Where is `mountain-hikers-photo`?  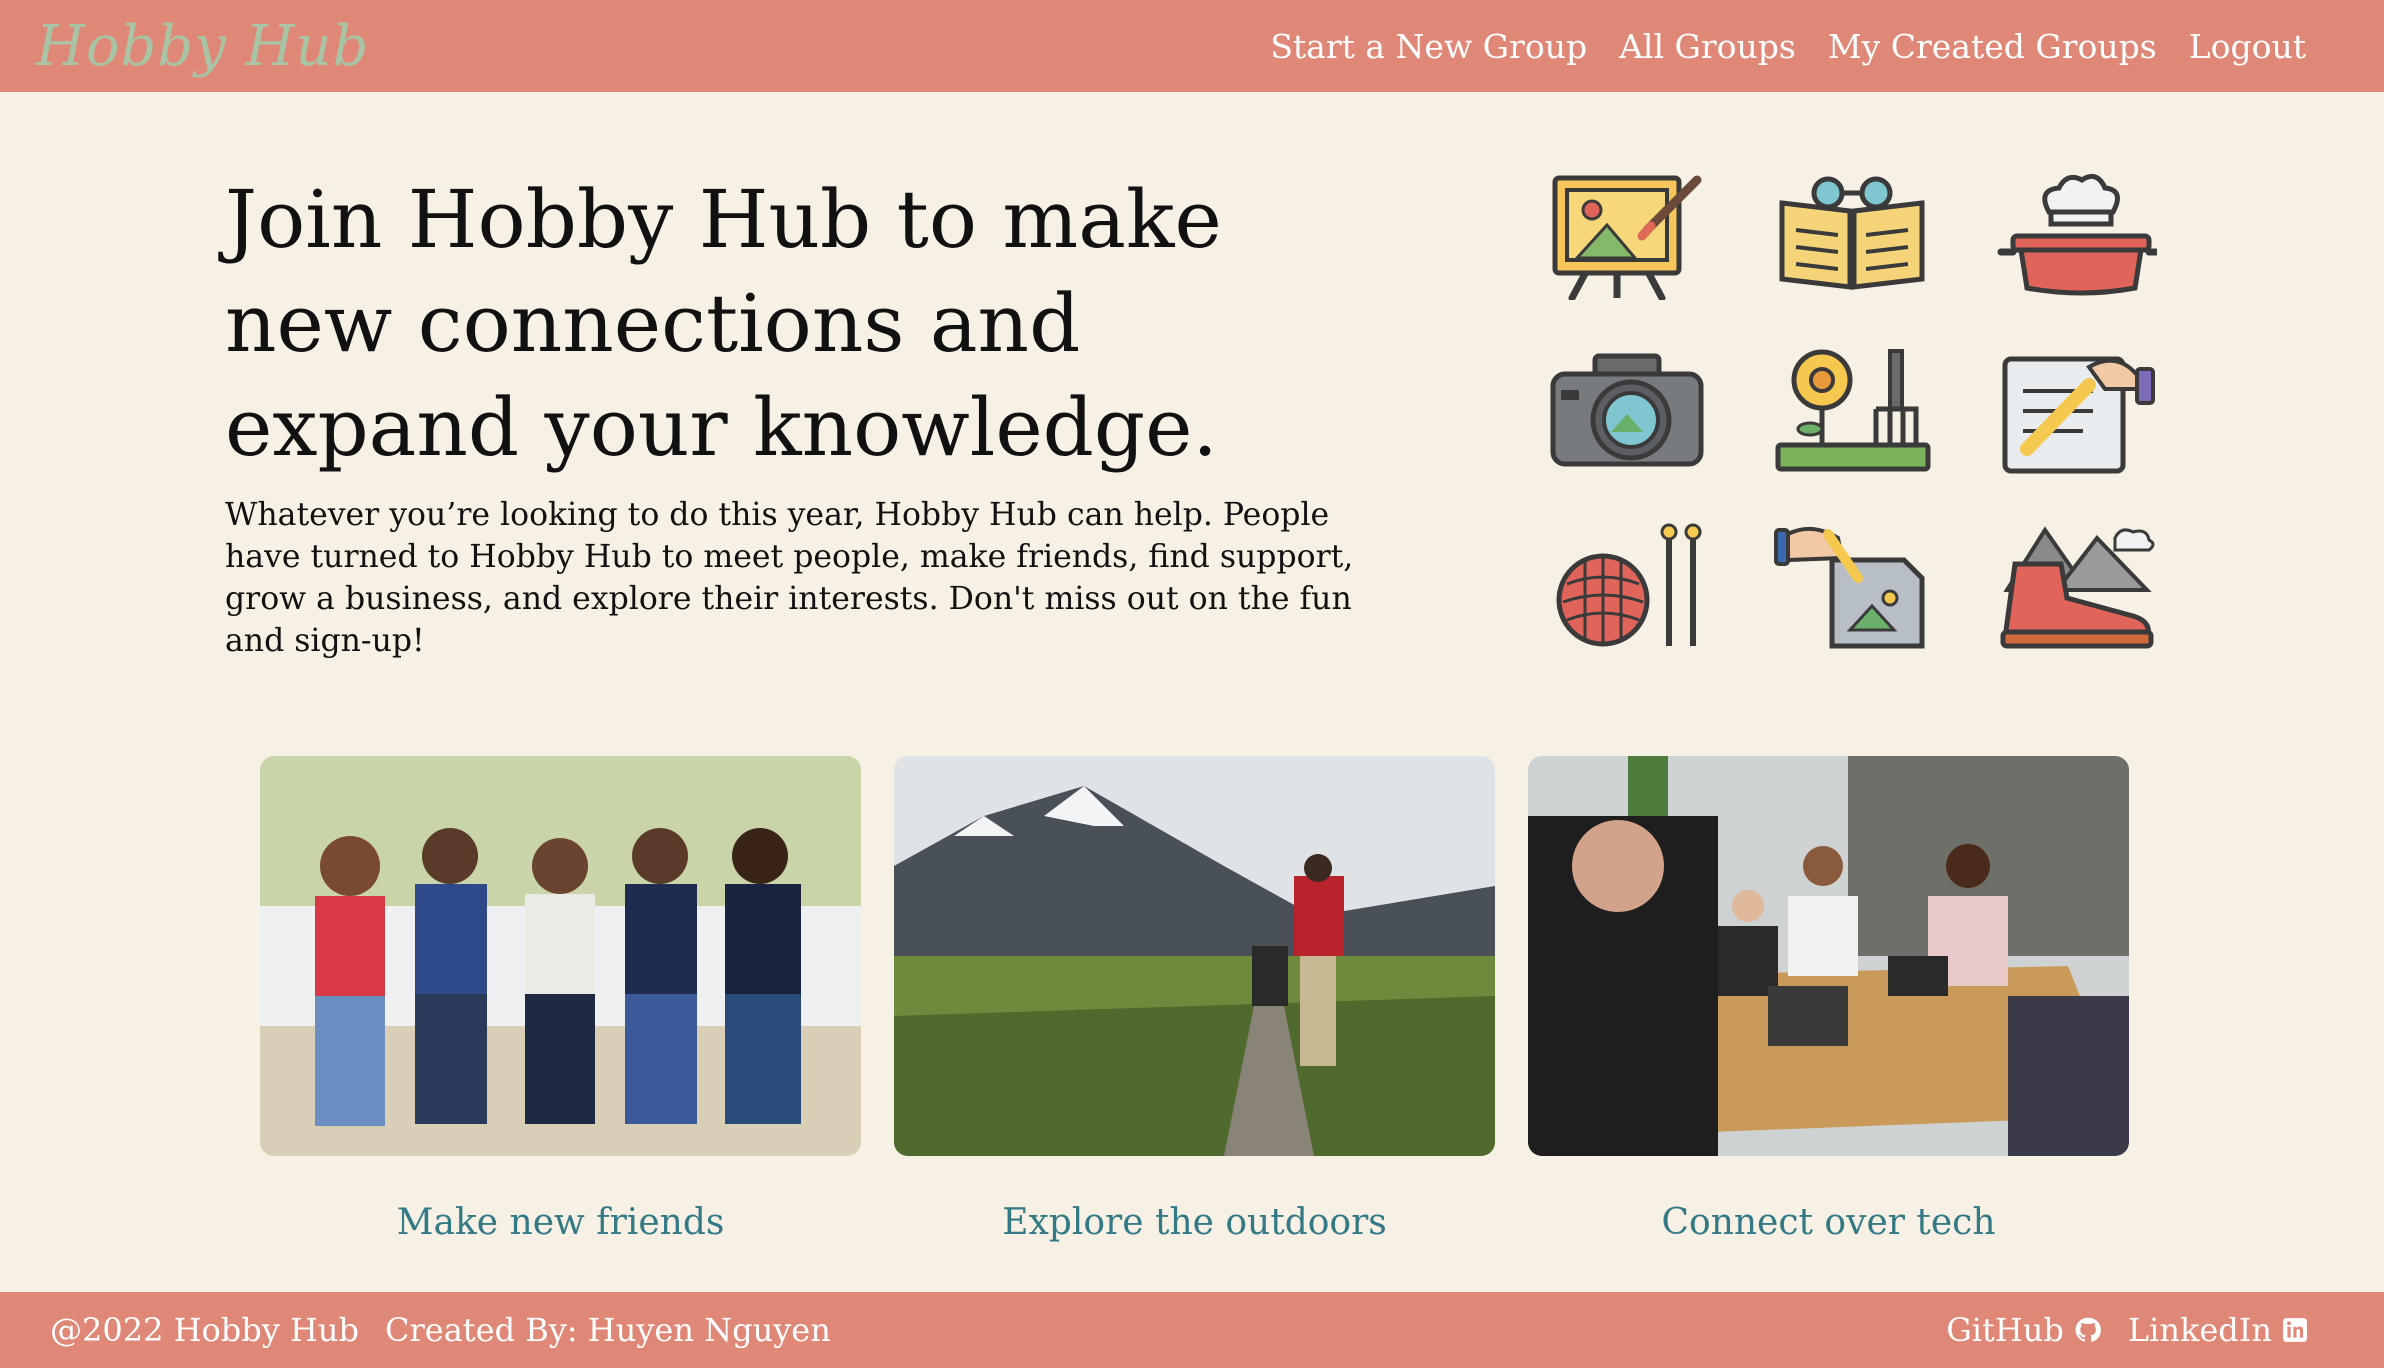
mountain-hikers-photo is located at coordinates (1194, 956).